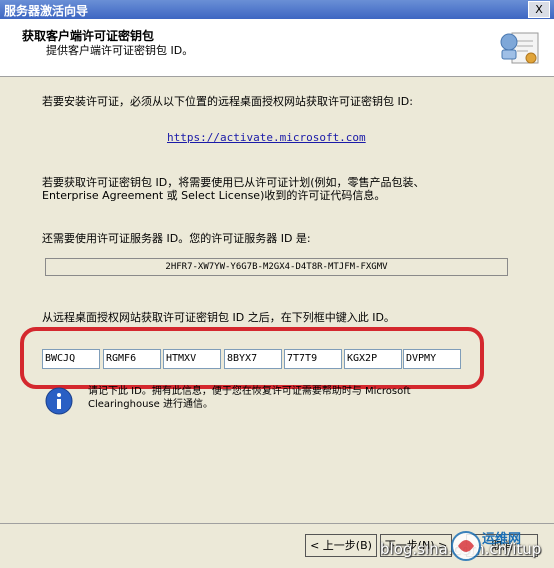 This screenshot has height=568, width=554. What do you see at coordinates (176, 238) in the screenshot?
I see `server-id-label: 还需要使用许可证服务器 ID。您的许可证服务器 ID 是:` at bounding box center [176, 238].